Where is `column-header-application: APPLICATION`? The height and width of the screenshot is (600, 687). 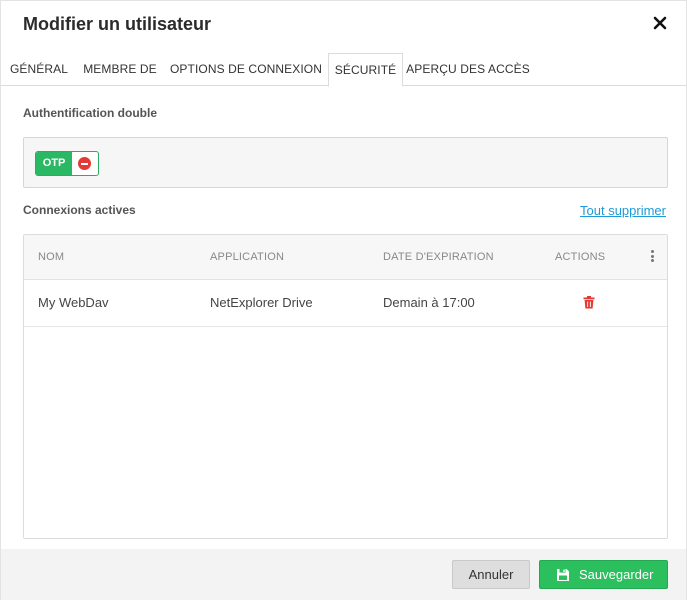
column-header-application: APPLICATION is located at coordinates (247, 257).